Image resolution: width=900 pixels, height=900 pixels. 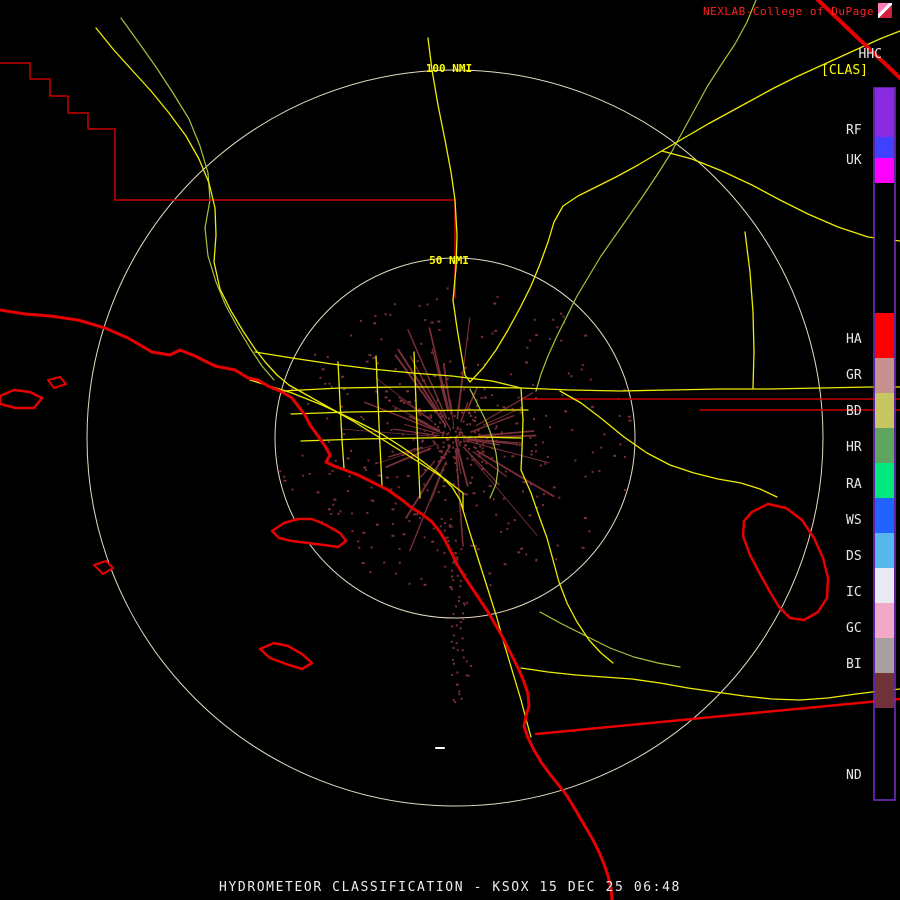 I want to click on legend-segment-ha, so click(x=884, y=335).